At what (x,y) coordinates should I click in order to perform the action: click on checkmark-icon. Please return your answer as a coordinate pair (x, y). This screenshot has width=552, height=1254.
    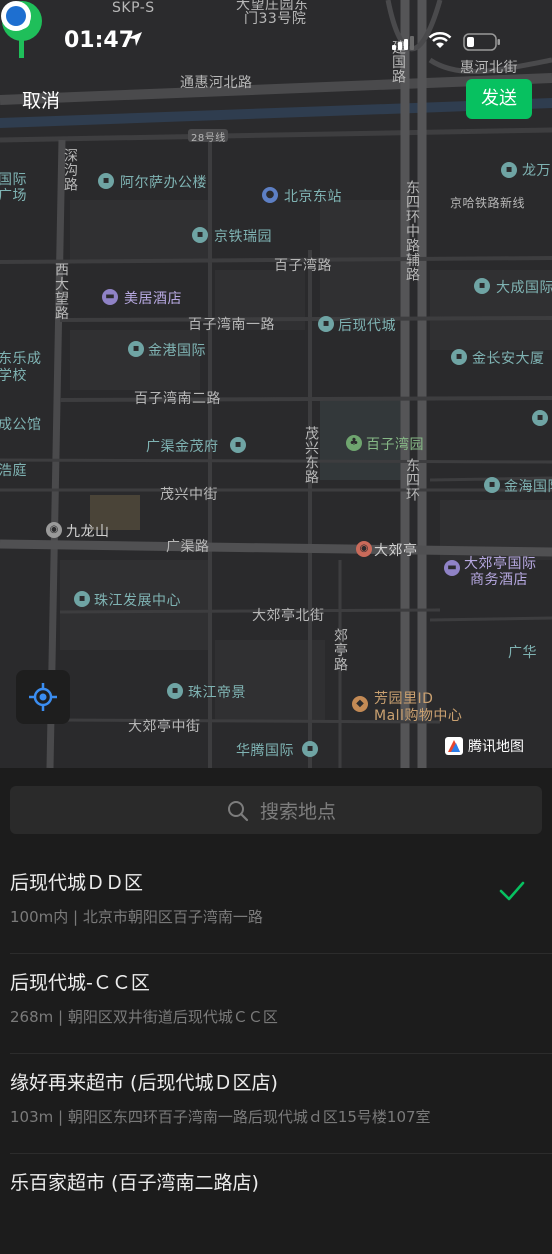
    Looking at the image, I should click on (512, 891).